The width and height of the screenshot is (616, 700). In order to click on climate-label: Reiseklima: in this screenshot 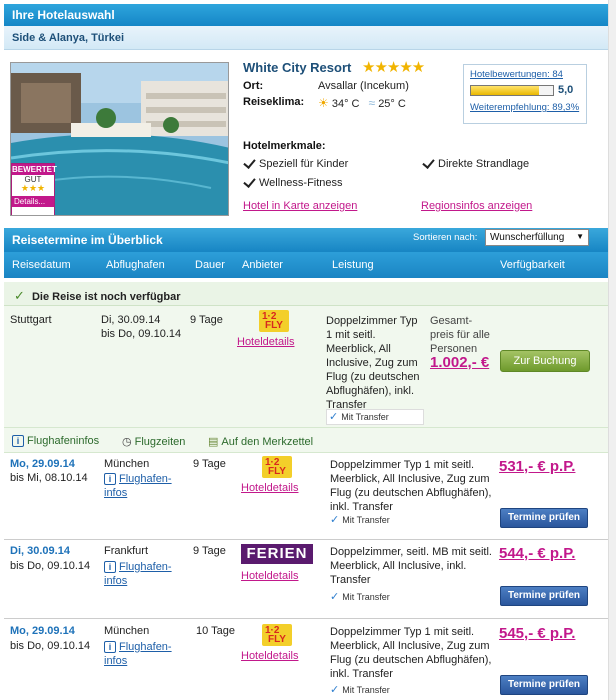, I will do `click(274, 102)`.